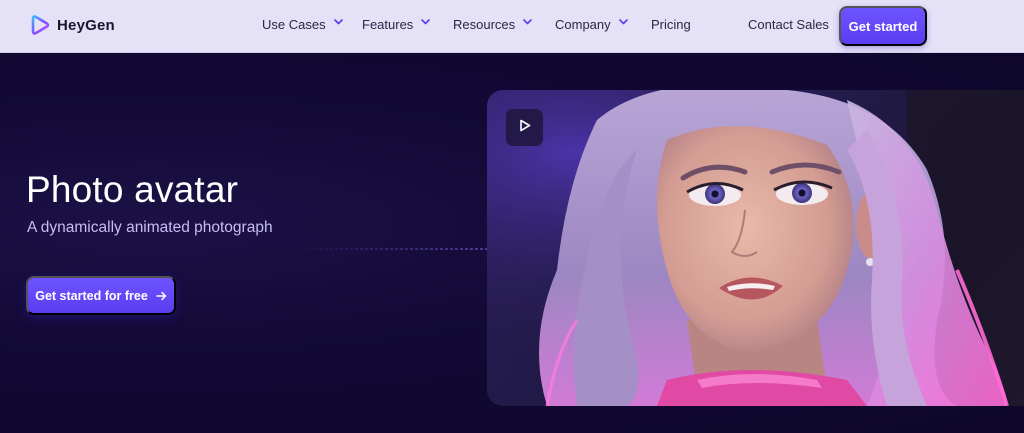 Image resolution: width=1024 pixels, height=433 pixels. Describe the element at coordinates (883, 26) in the screenshot. I see `get-started-button: Get started` at that location.